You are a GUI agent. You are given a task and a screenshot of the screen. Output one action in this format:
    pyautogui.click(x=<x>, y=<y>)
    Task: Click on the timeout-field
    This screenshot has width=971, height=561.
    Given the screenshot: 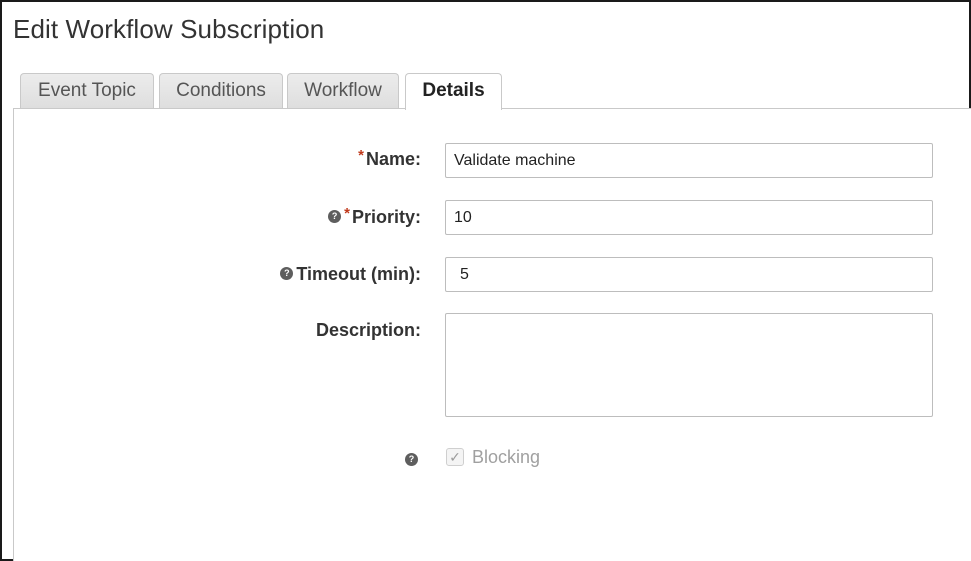 What is the action you would take?
    pyautogui.click(x=689, y=274)
    